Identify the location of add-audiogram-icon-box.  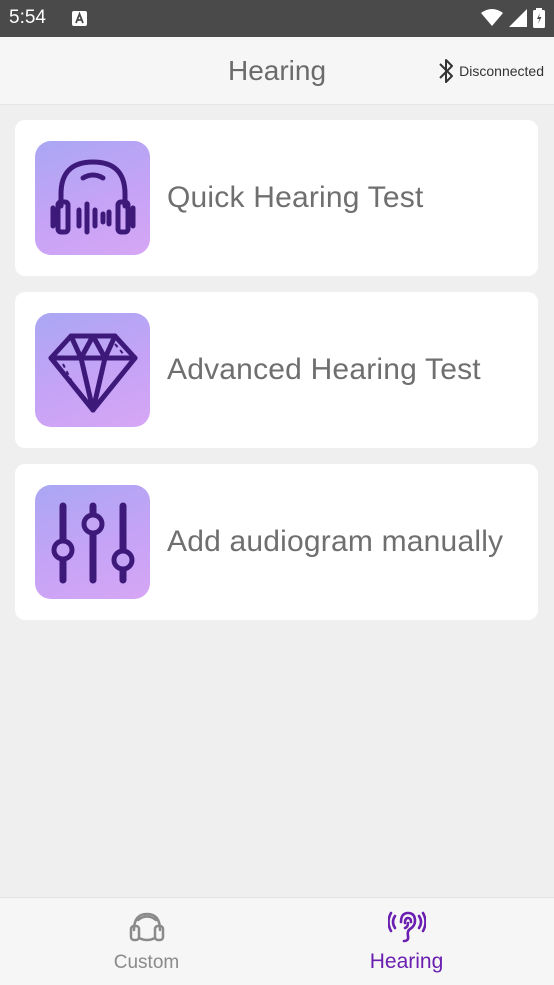
(92, 542).